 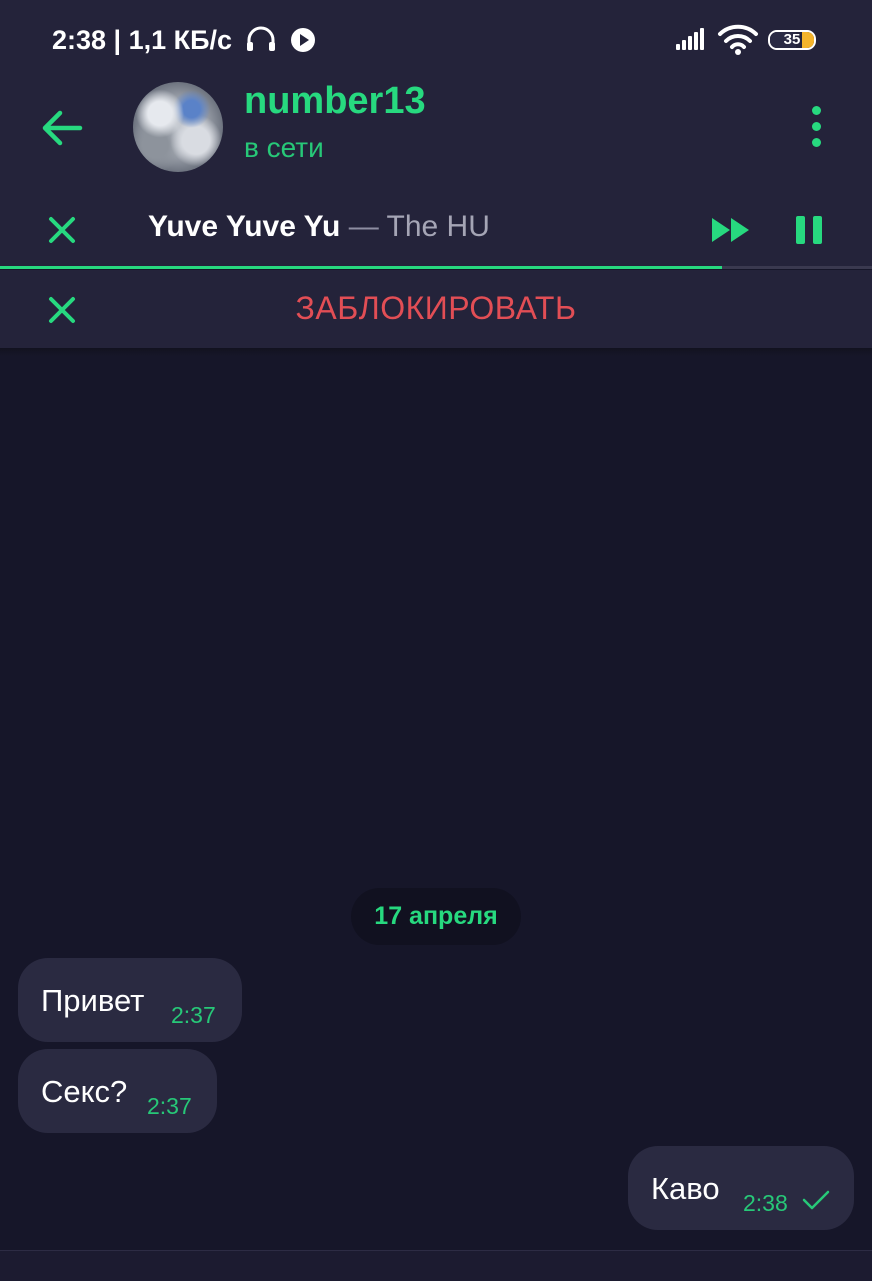 I want to click on message-bubble-incoming: Секс? 2:37, so click(x=117, y=1091).